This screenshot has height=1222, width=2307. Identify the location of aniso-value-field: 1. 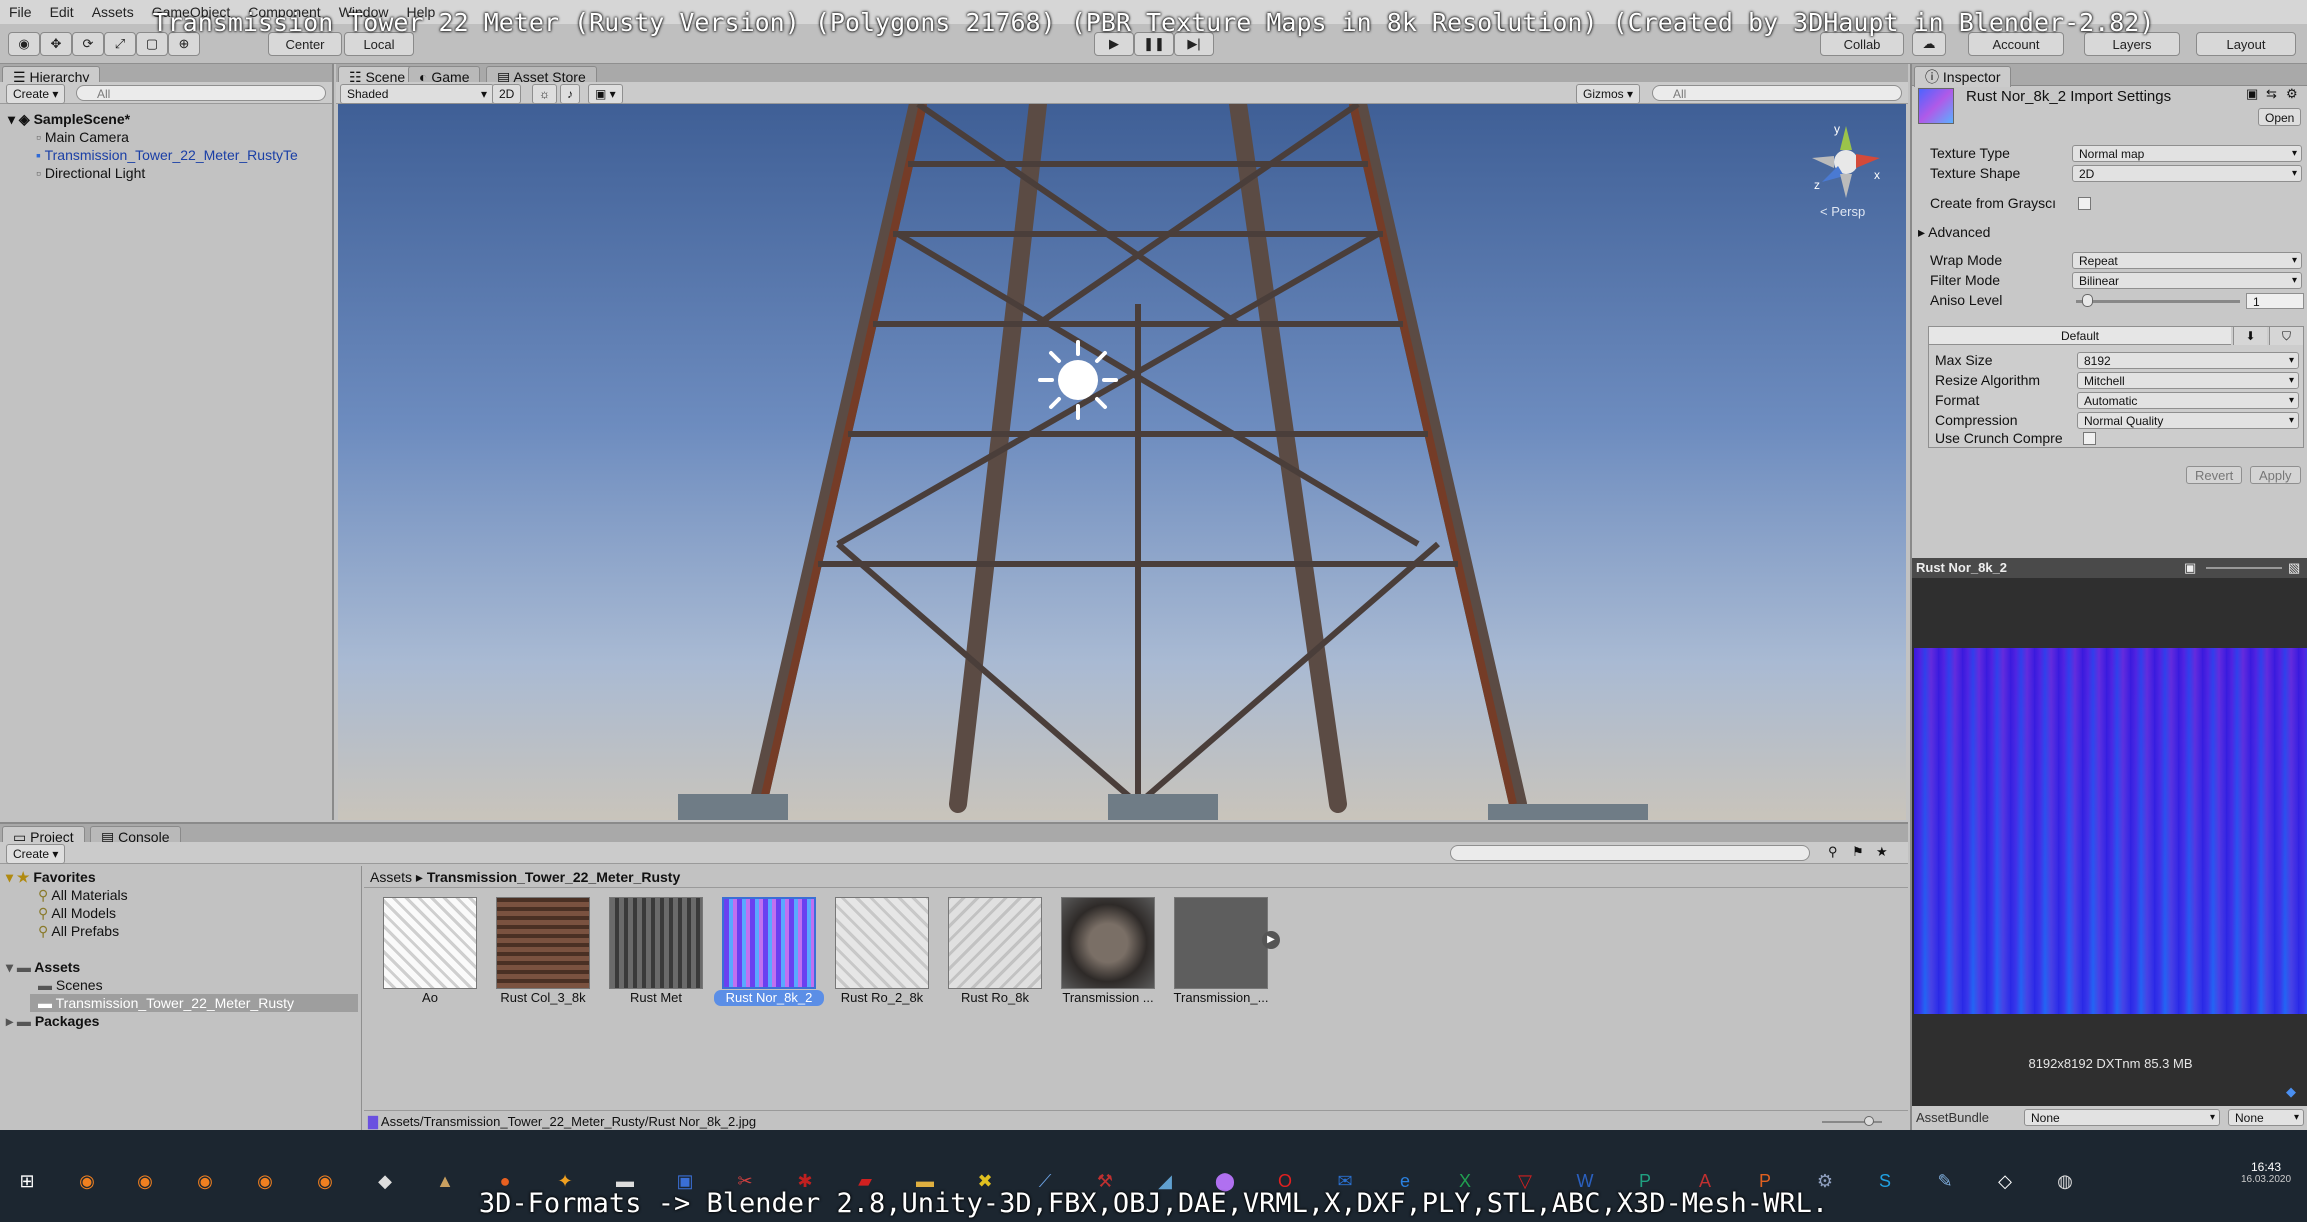
(2275, 301).